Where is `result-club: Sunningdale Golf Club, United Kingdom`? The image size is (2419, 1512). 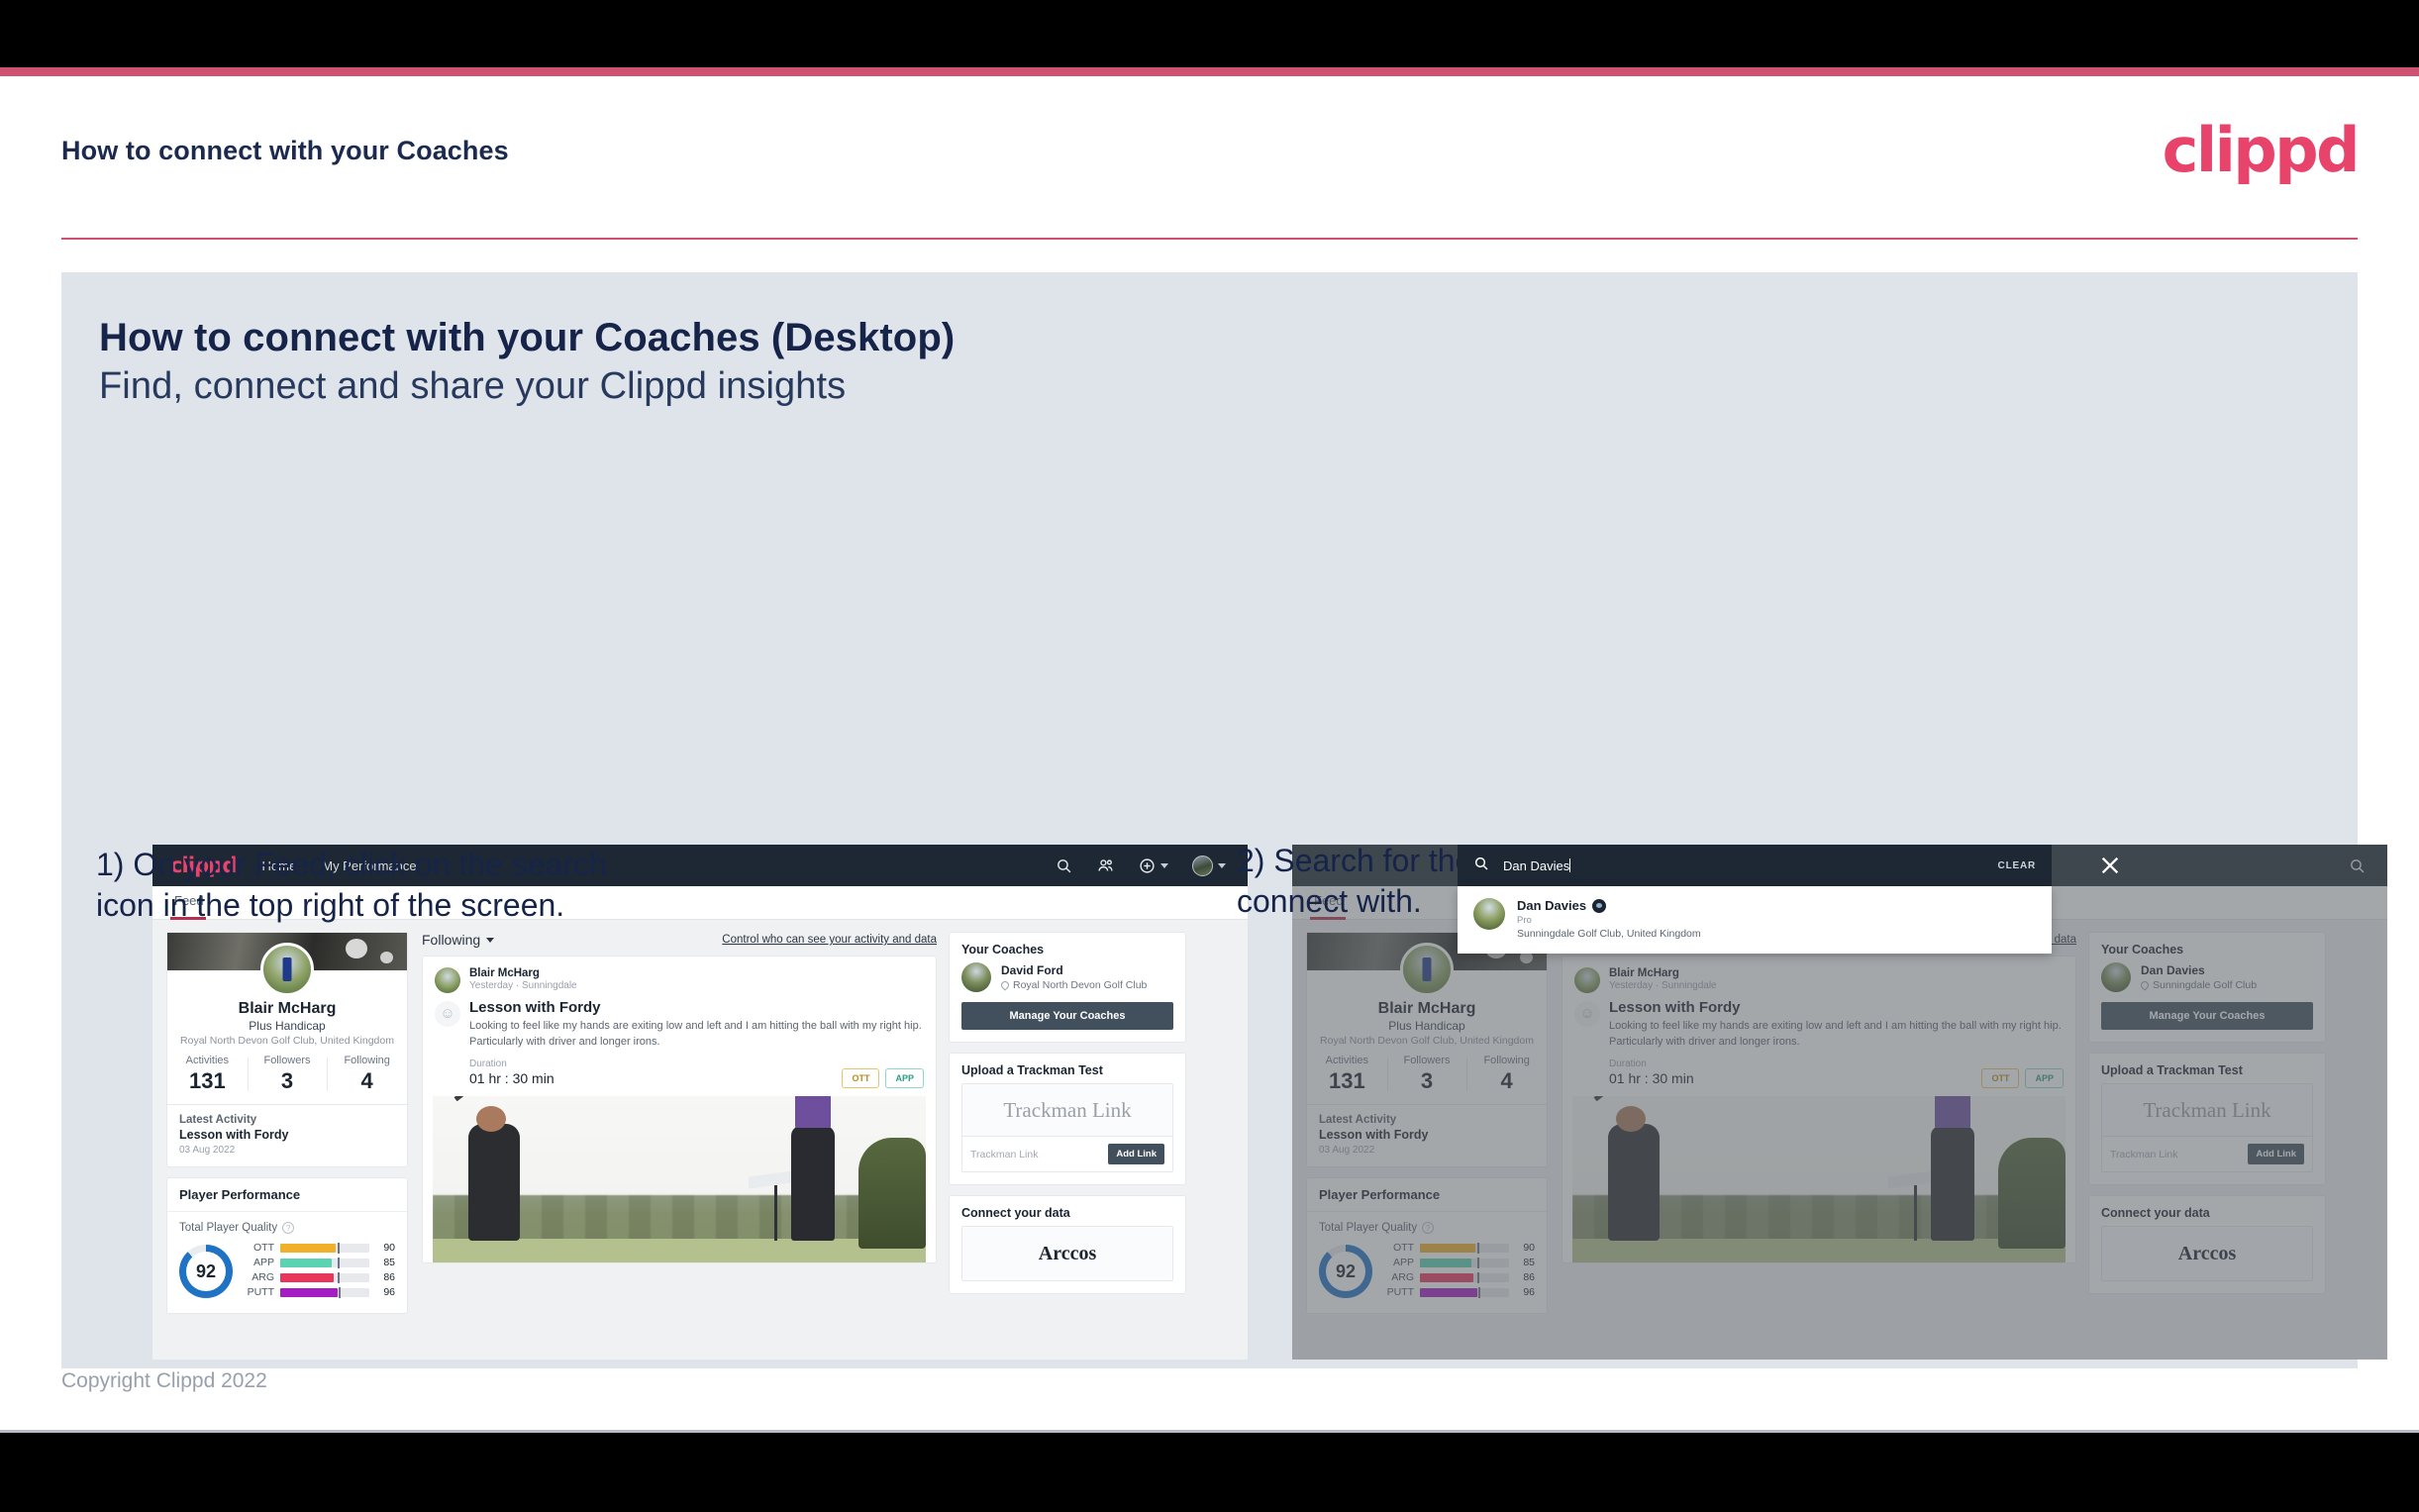 result-club: Sunningdale Golf Club, United Kingdom is located at coordinates (1609, 934).